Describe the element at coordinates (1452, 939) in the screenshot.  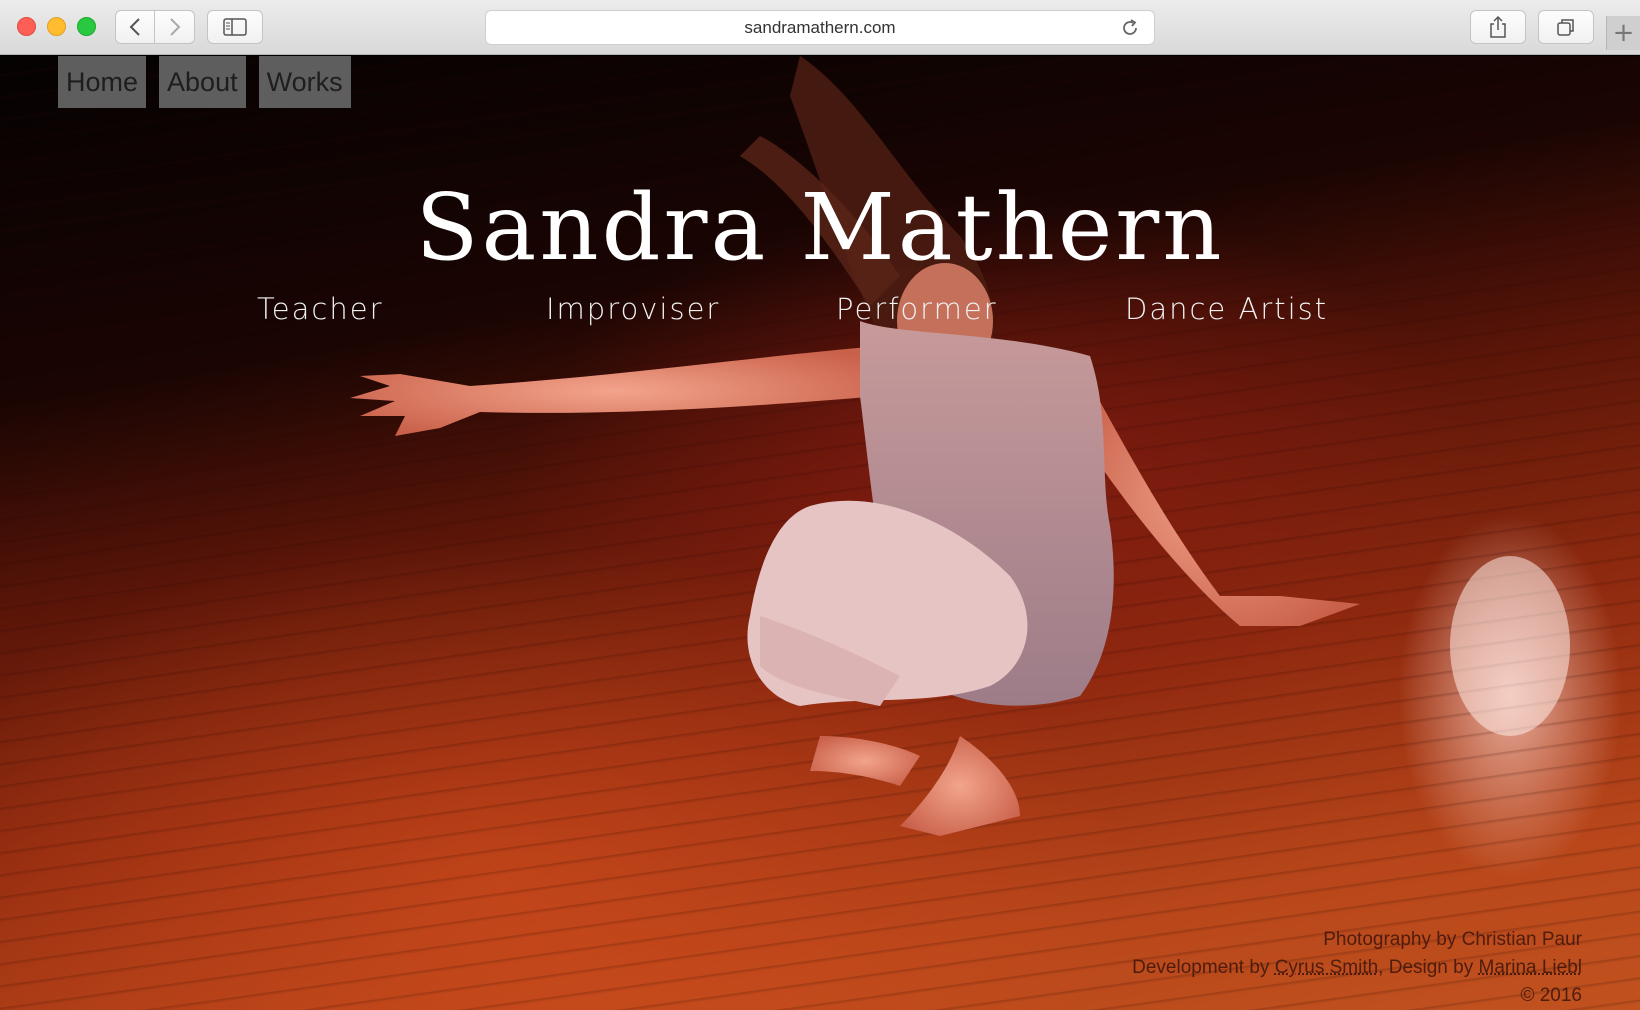
I see `photo-credit: Photography by Christian Paur` at that location.